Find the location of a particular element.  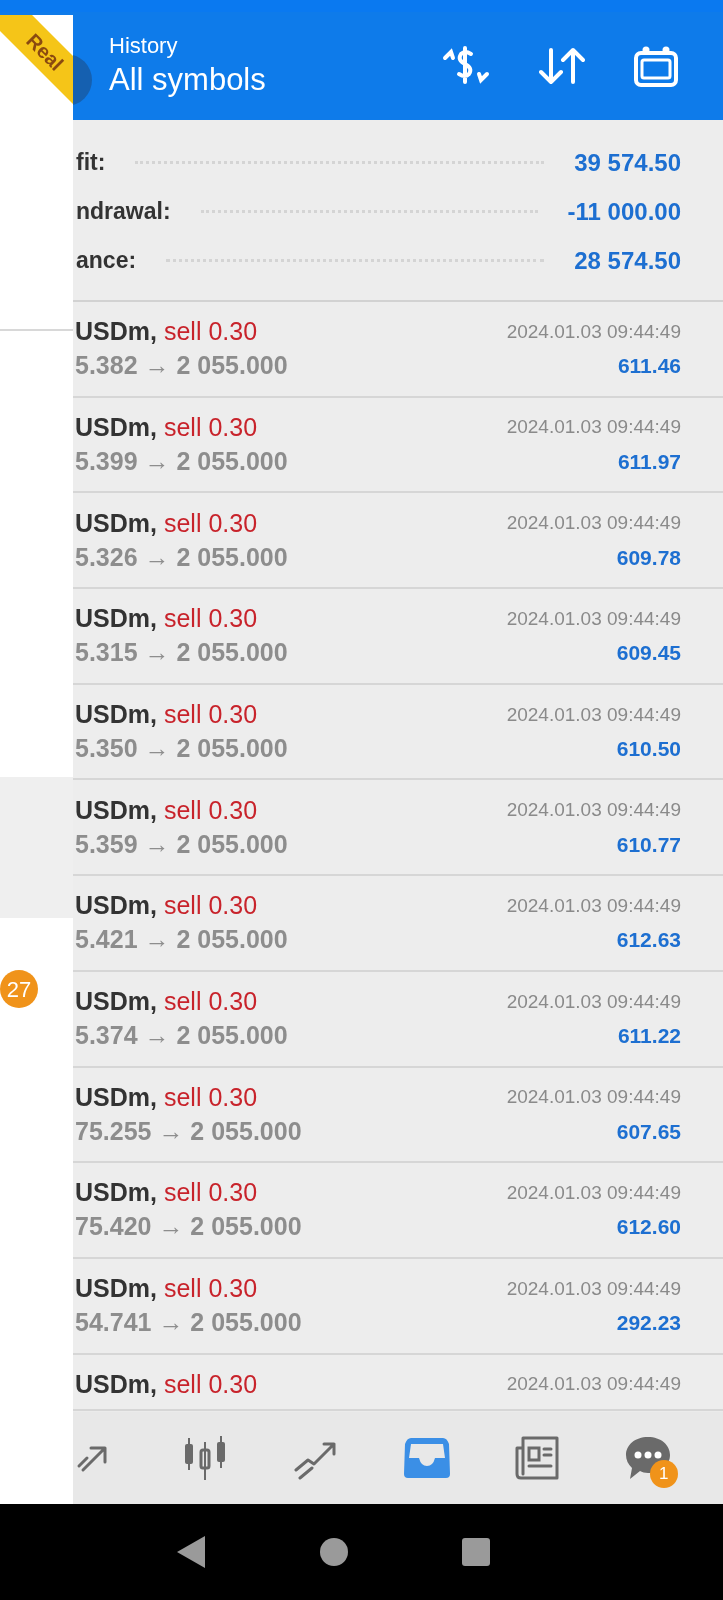

deal-profit: 609.78 is located at coordinates (648, 557).